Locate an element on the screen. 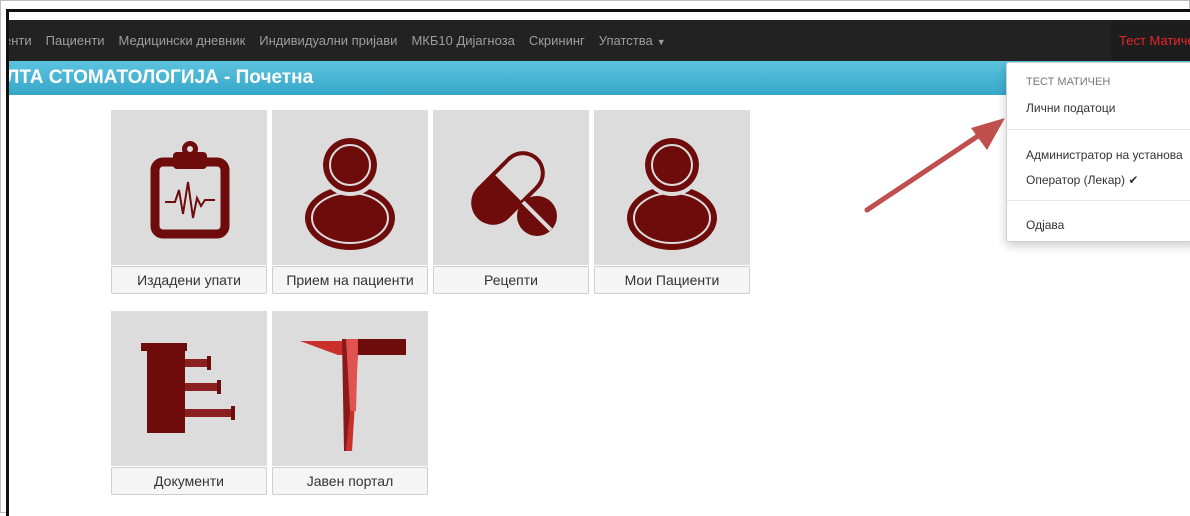 The image size is (1190, 516). checkmark-icon: ✔ is located at coordinates (1133, 180).